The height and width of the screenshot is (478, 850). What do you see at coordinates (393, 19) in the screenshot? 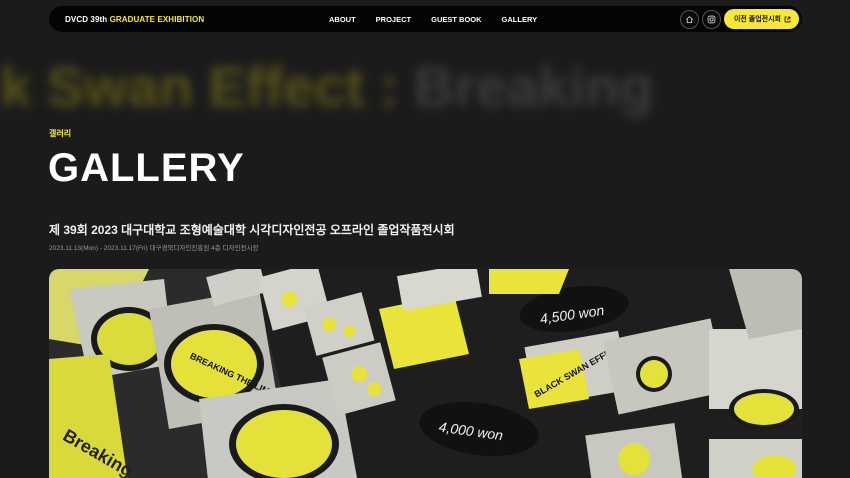
I see `menu-item-project: PROJECT` at bounding box center [393, 19].